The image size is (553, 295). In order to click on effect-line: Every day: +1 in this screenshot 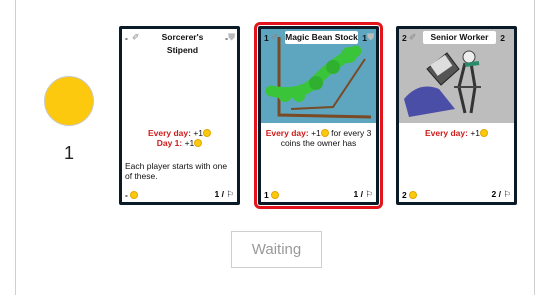, I will do `click(179, 133)`.